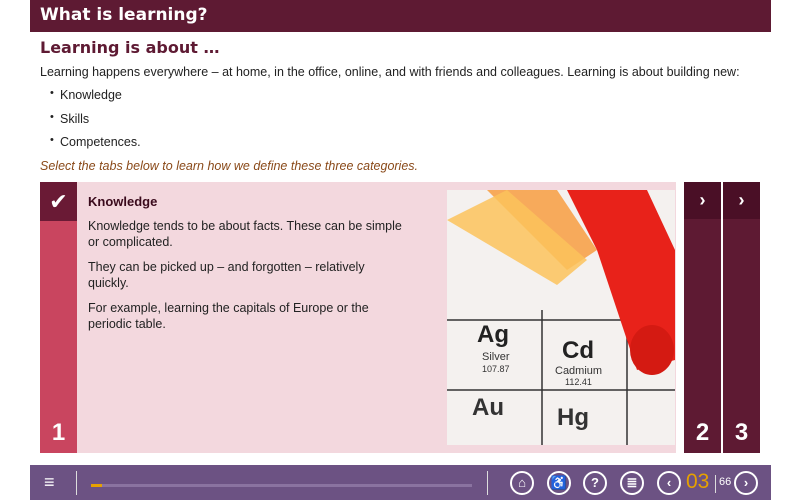 This screenshot has width=800, height=500. I want to click on accessibility-icon: ♿, so click(559, 483).